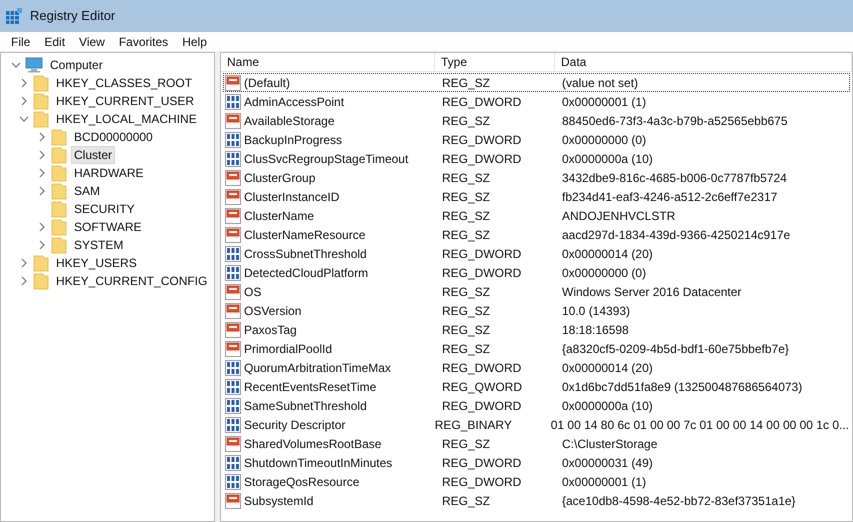  What do you see at coordinates (288, 349) in the screenshot?
I see `value-name: PrimordialPoolId` at bounding box center [288, 349].